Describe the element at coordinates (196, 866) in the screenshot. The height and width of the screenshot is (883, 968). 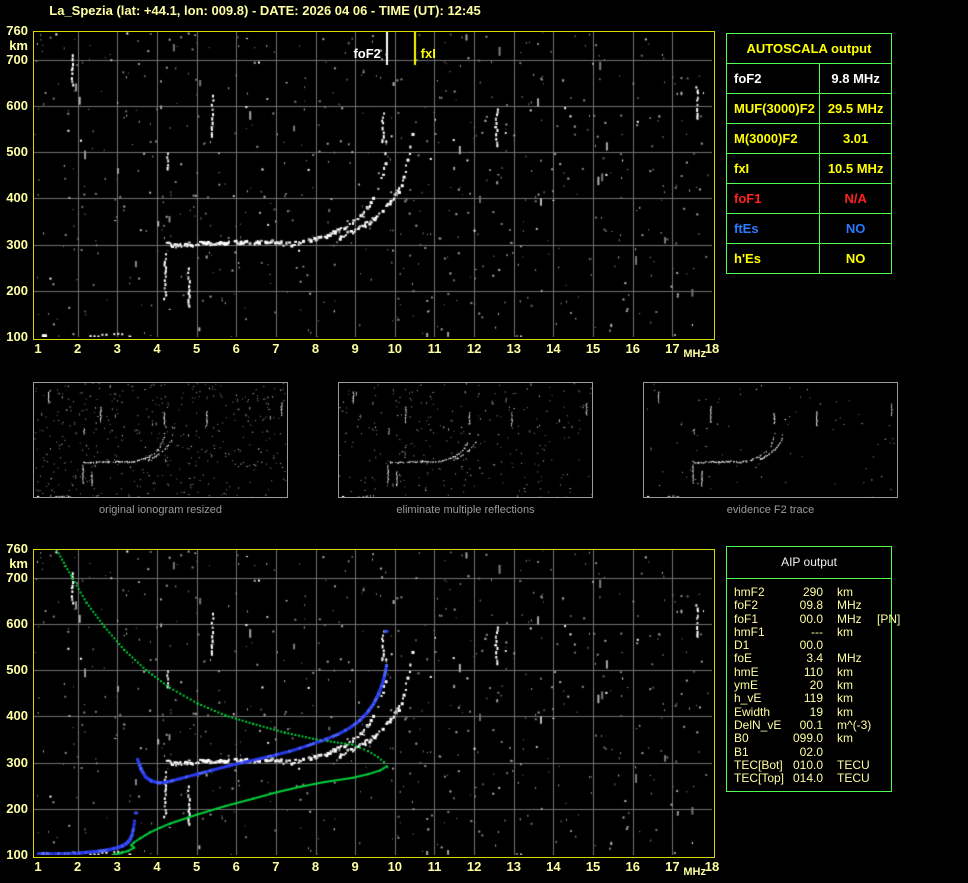
I see `x-tick-label: 5` at that location.